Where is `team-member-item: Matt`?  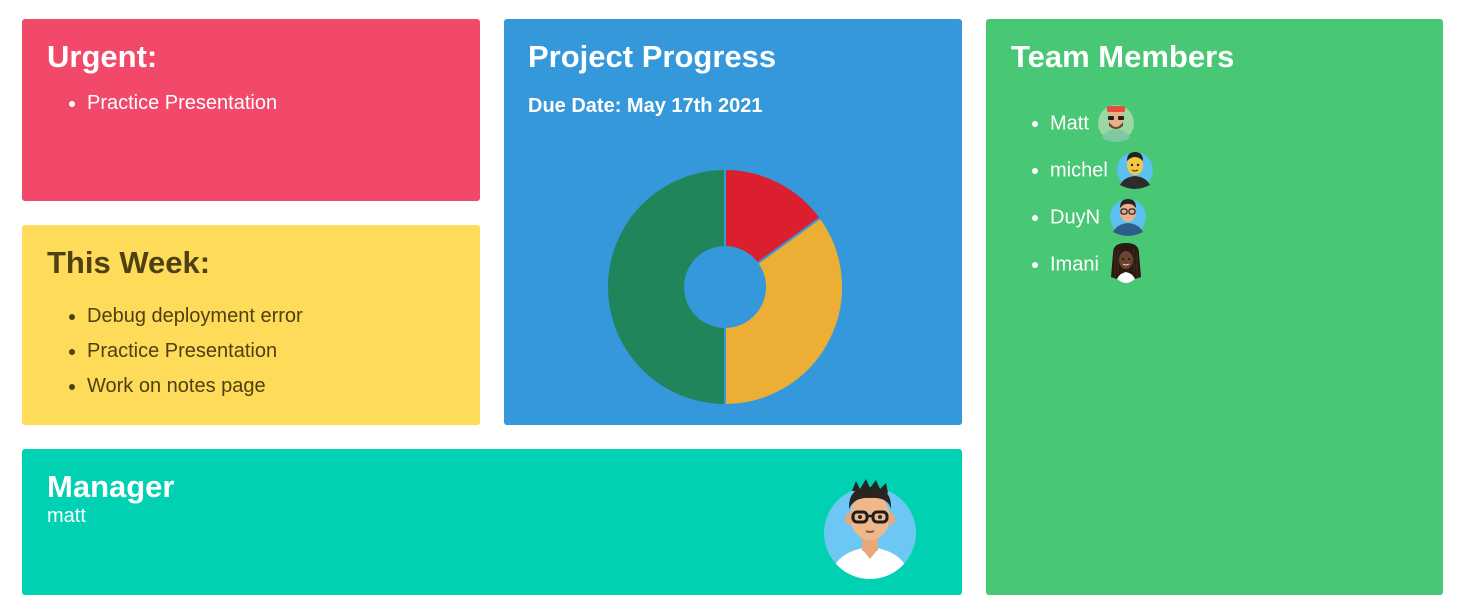
team-member-item: Matt is located at coordinates (1234, 127).